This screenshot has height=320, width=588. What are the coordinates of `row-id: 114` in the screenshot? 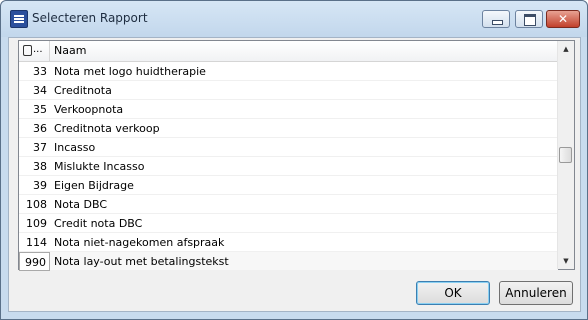 It's located at (36, 242).